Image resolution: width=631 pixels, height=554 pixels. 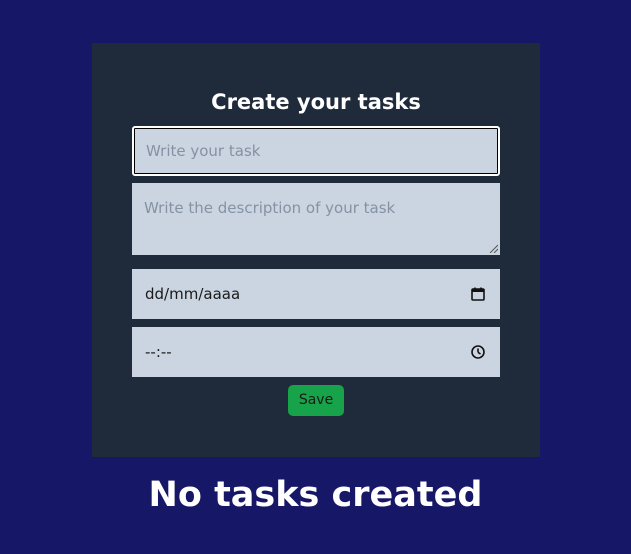 I want to click on save-button: Save, so click(x=316, y=400).